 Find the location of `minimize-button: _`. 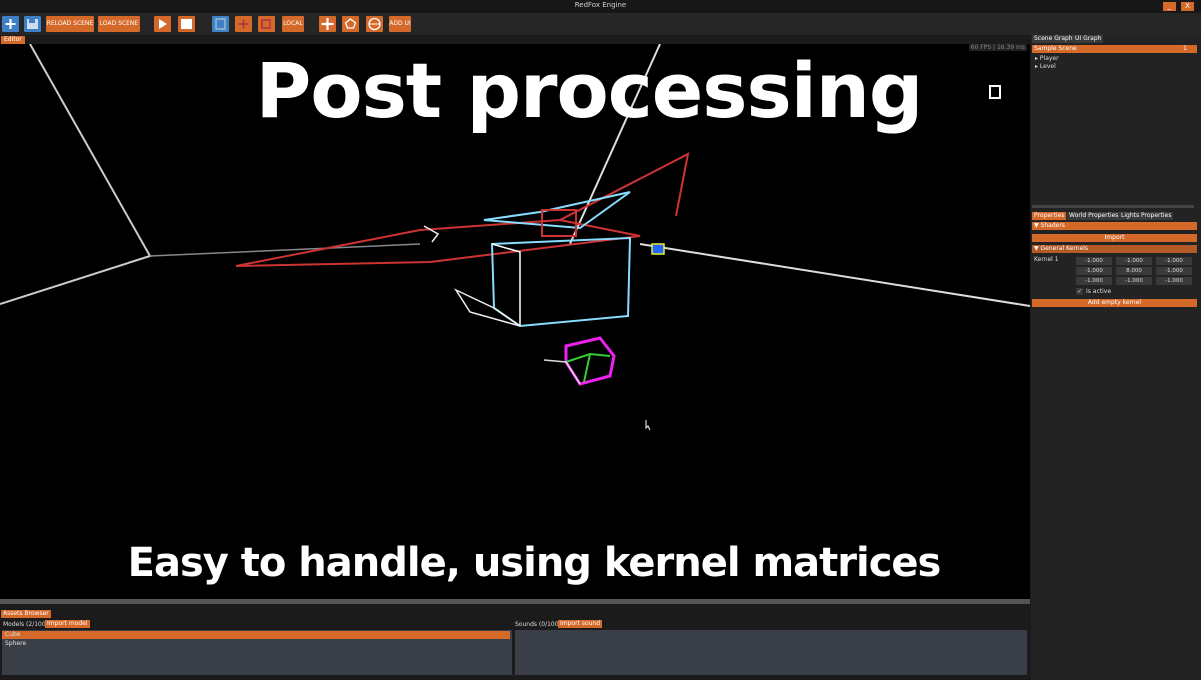

minimize-button: _ is located at coordinates (1169, 6).